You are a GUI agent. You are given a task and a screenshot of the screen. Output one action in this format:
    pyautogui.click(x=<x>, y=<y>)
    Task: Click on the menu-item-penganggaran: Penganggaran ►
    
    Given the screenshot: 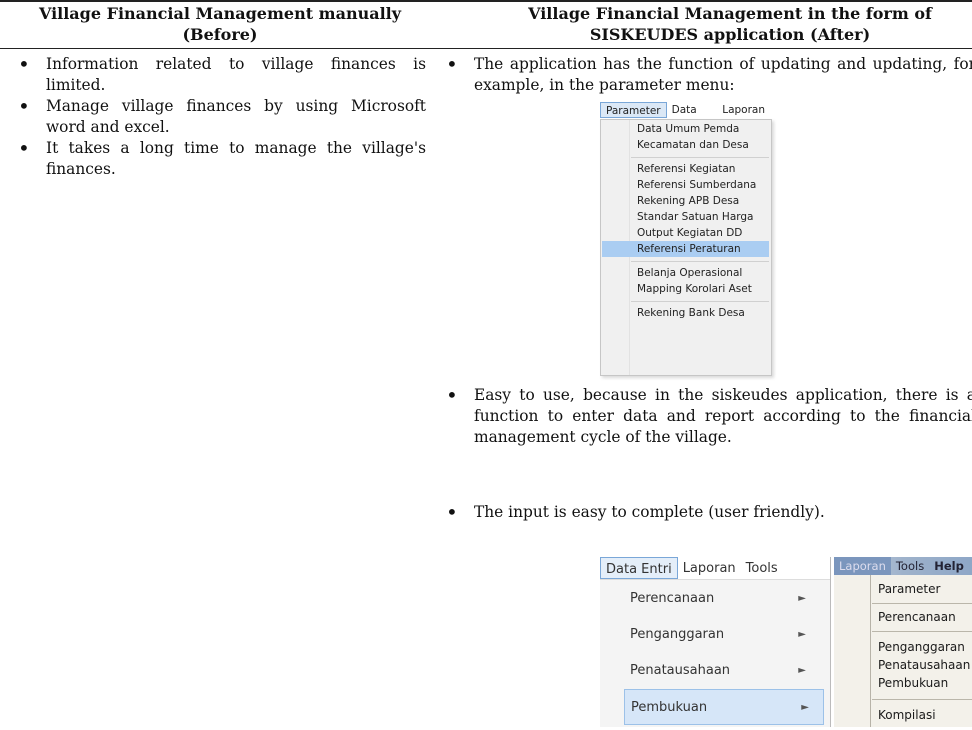 What is the action you would take?
    pyautogui.click(x=725, y=635)
    